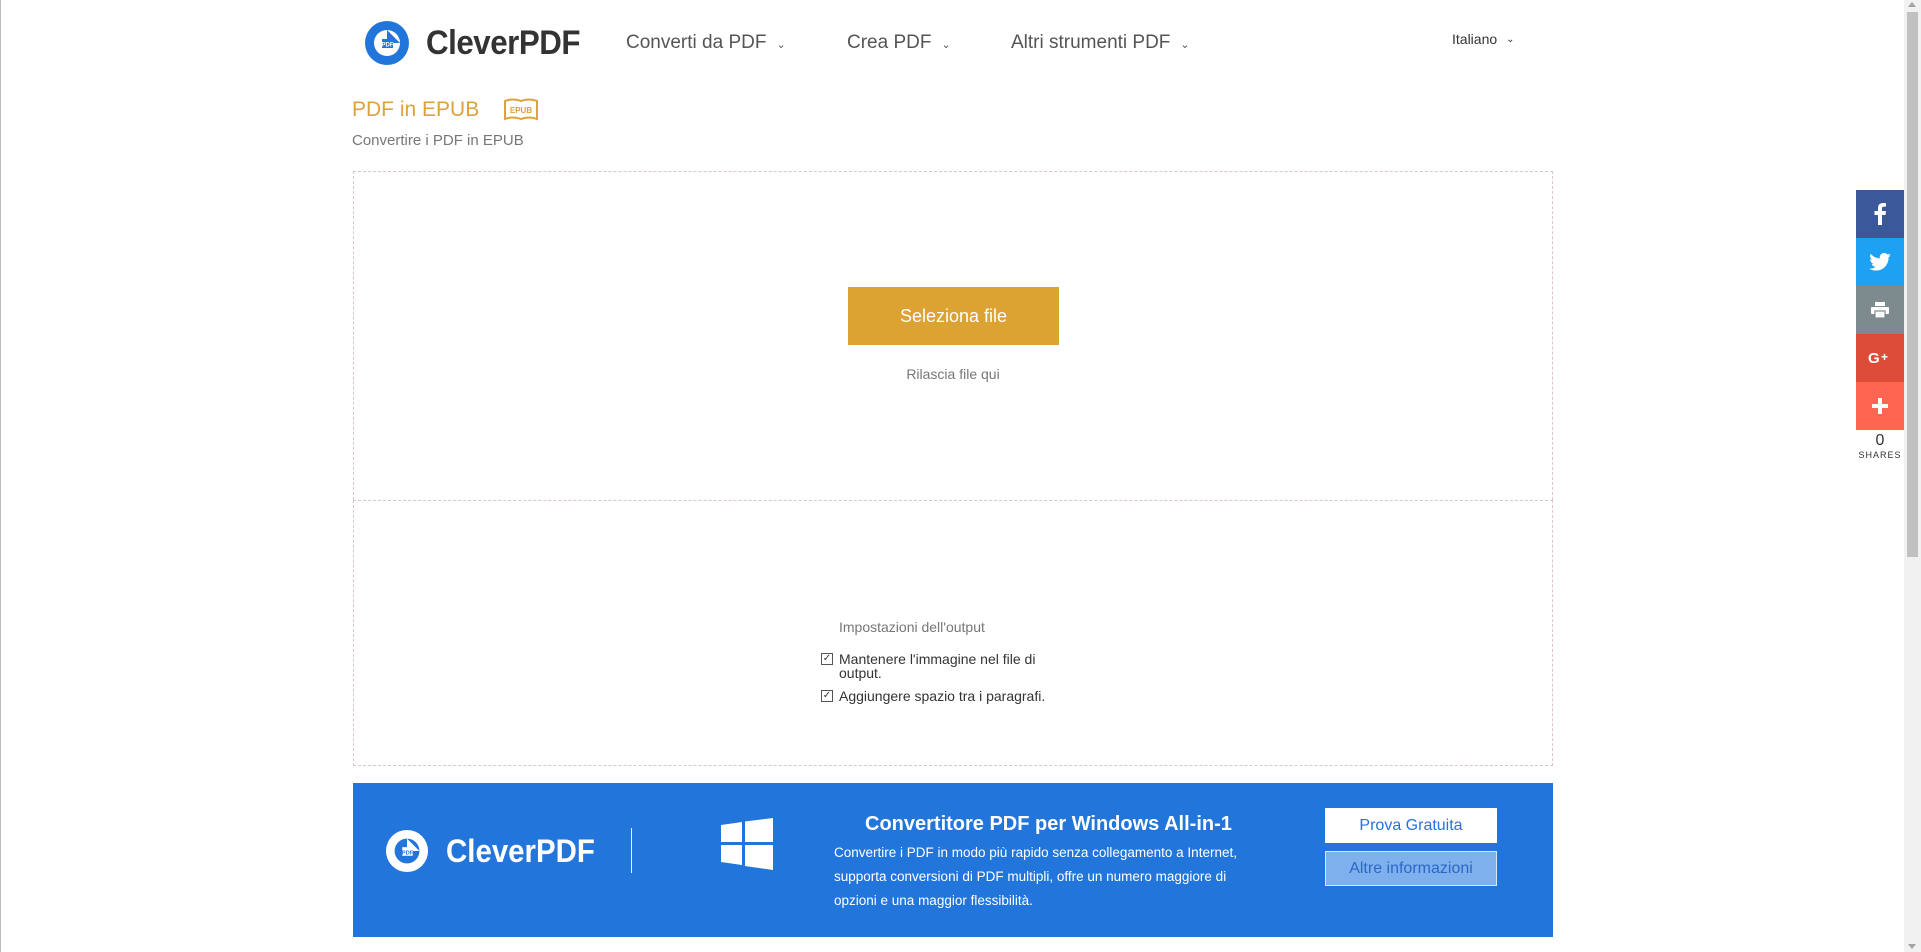  I want to click on checkbox-keep-images: ✓, so click(827, 659).